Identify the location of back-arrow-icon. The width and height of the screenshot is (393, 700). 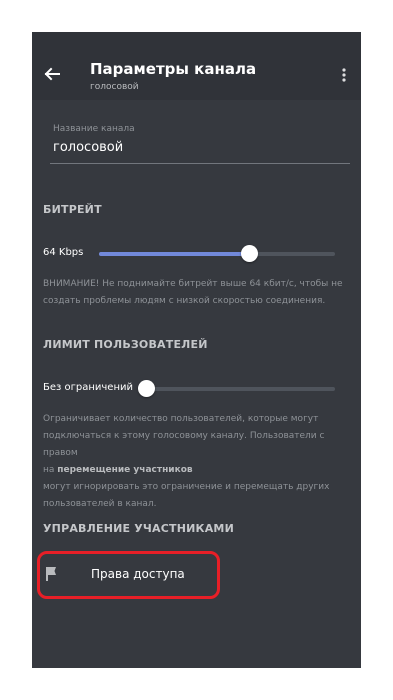
(52, 74).